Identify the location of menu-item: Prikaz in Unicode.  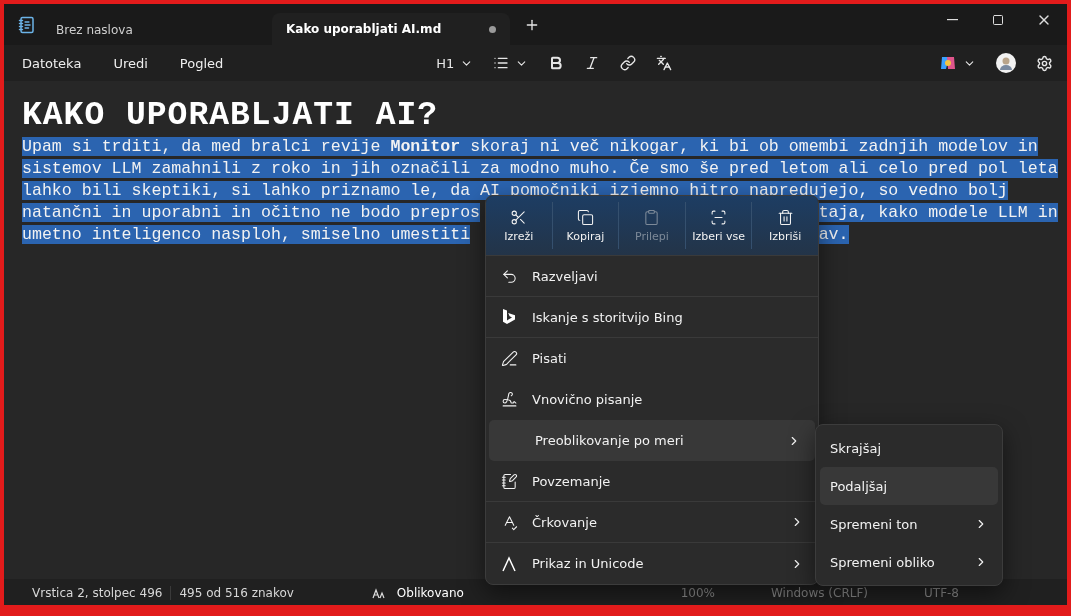
(652, 563).